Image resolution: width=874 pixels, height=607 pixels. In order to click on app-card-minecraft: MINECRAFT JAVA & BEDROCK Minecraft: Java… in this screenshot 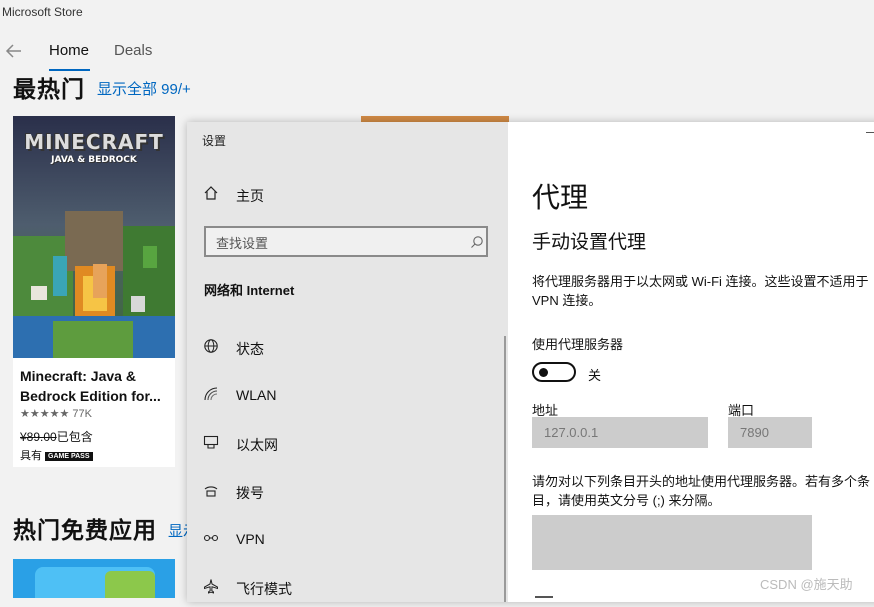, I will do `click(94, 291)`.